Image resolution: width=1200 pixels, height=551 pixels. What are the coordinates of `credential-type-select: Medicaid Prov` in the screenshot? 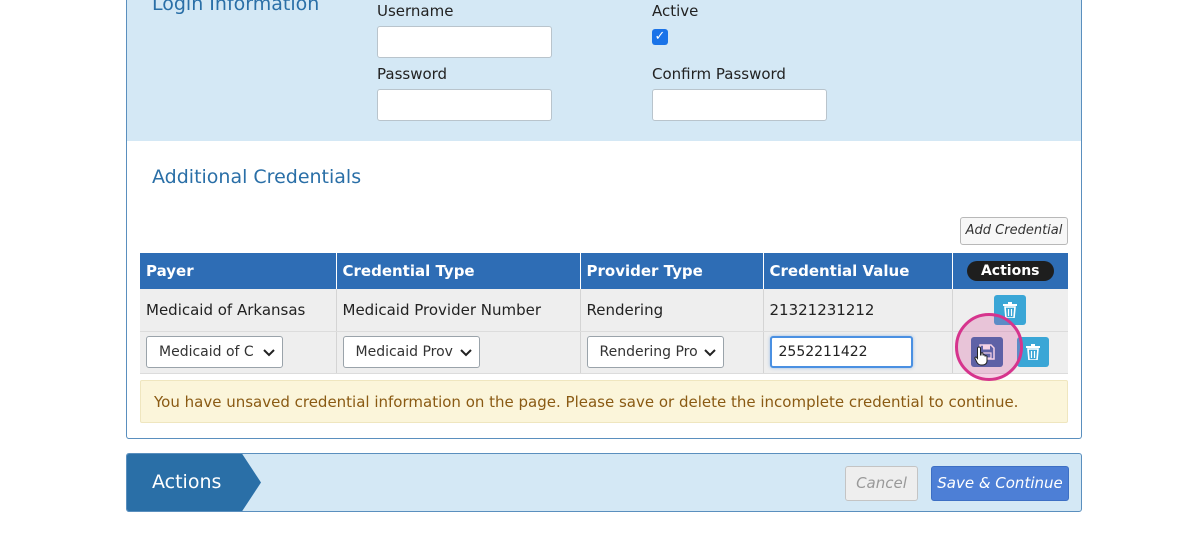 It's located at (411, 352).